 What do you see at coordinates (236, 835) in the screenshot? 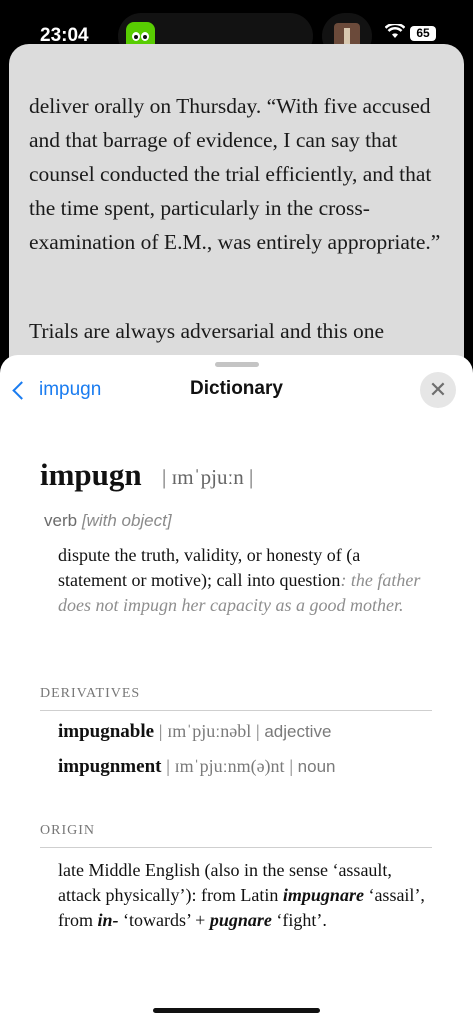
I see `origin-heading: ORIGIN` at bounding box center [236, 835].